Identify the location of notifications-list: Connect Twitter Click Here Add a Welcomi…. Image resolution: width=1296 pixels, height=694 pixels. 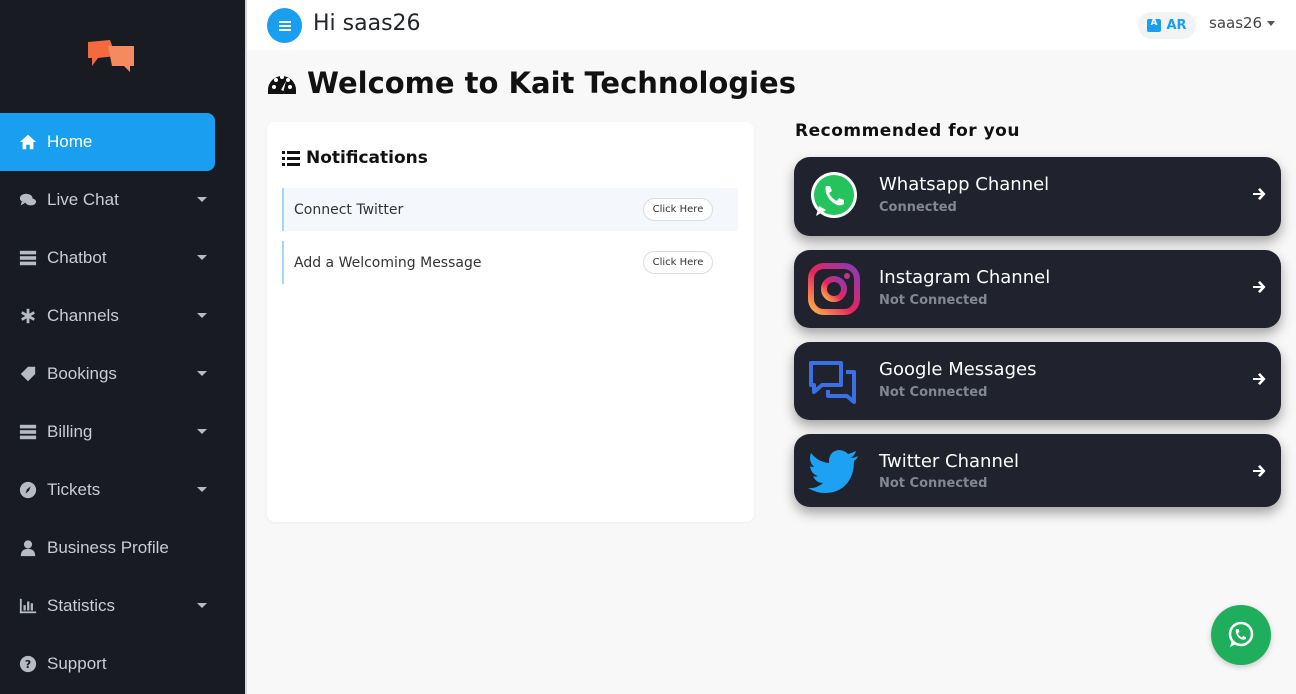
(510, 241).